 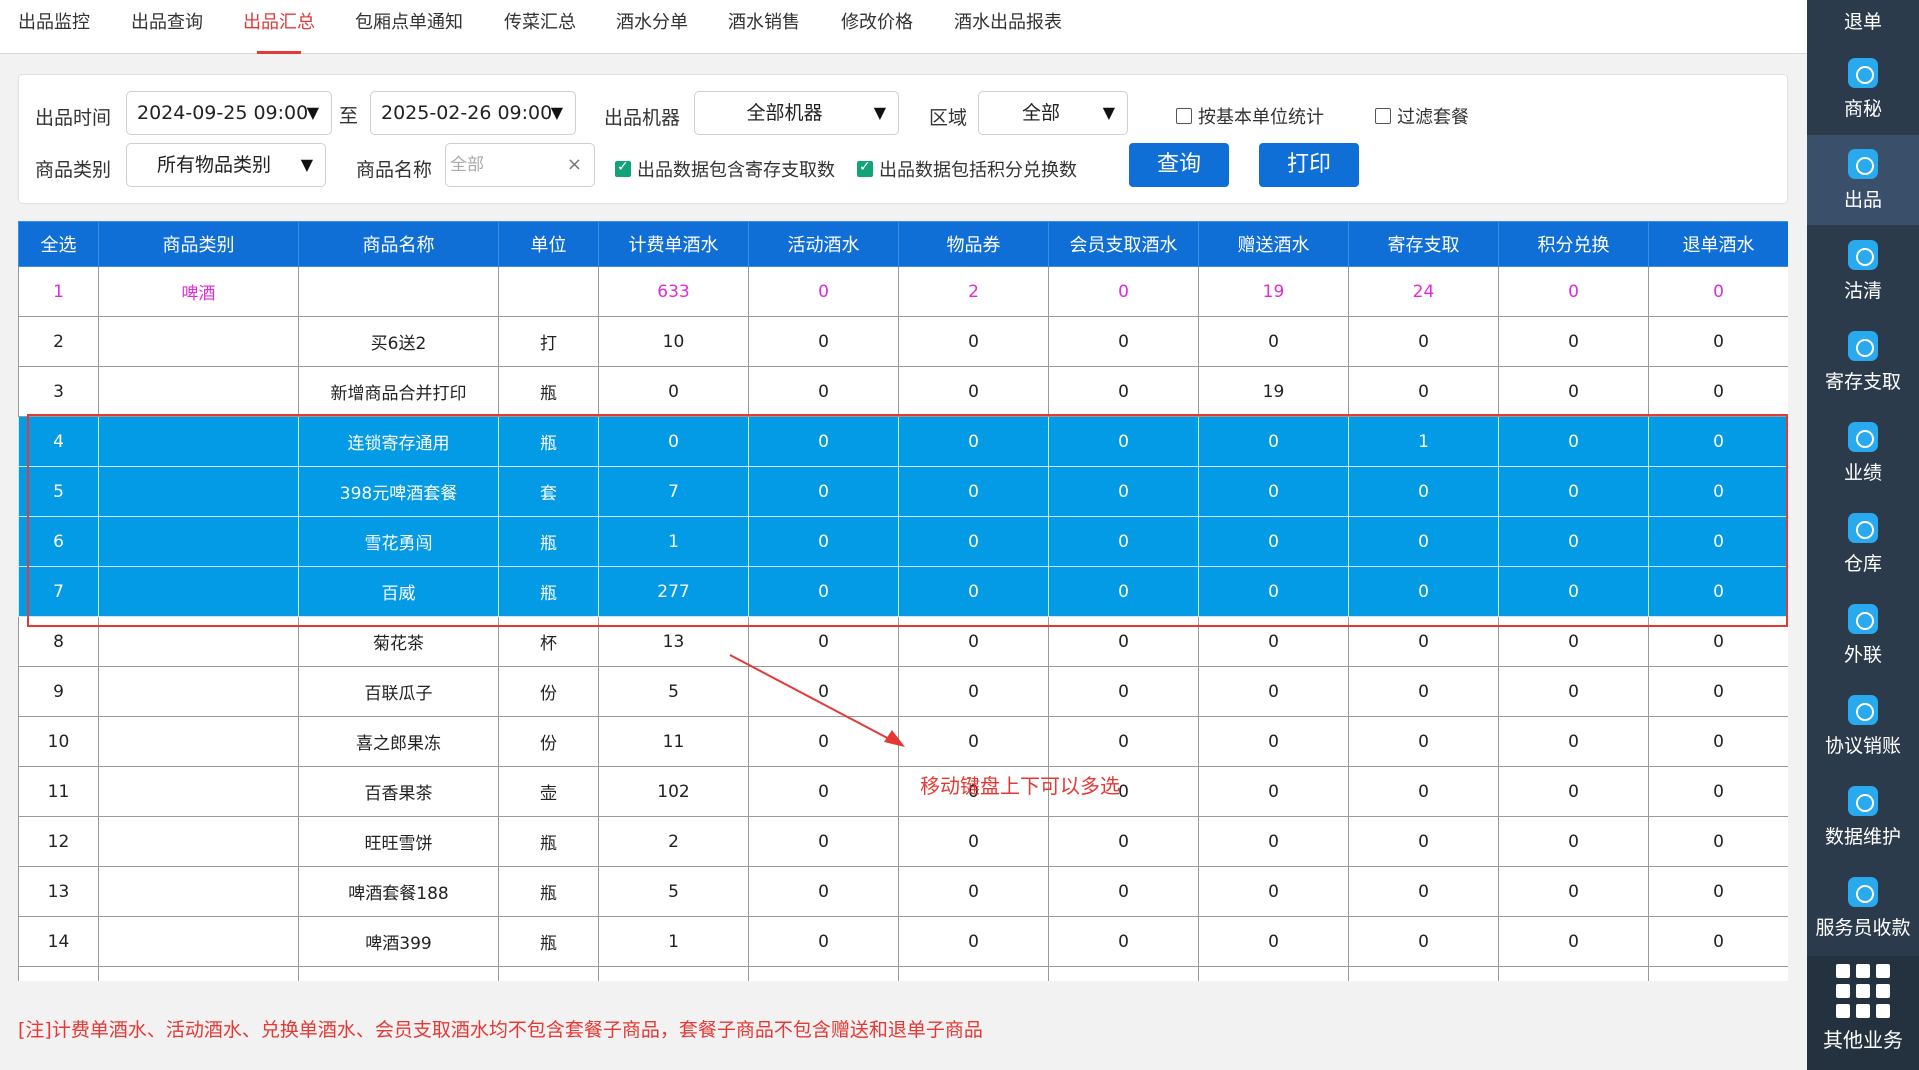 I want to click on select-all-header: 全选, so click(x=58, y=244).